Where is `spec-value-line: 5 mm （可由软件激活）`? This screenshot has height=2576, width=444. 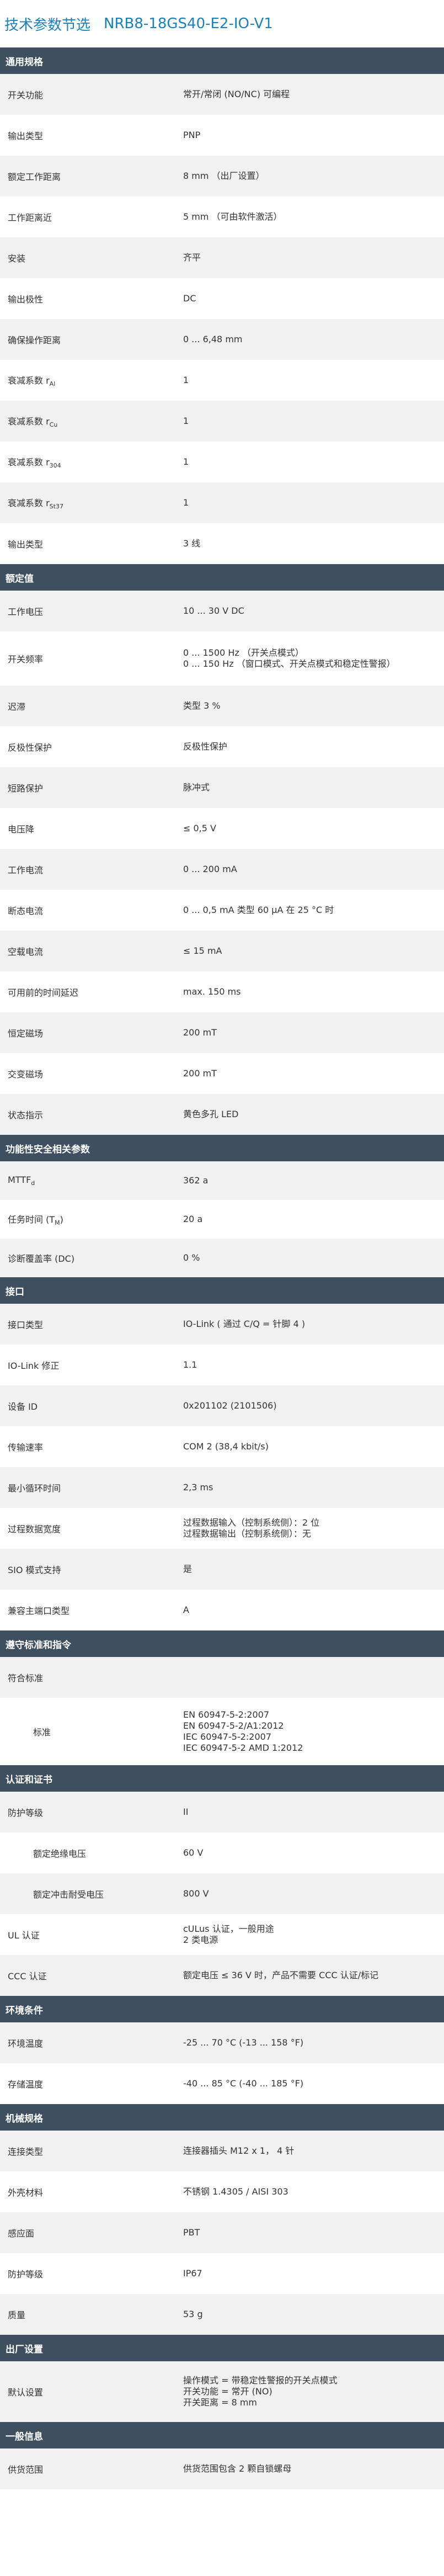
spec-value-line: 5 mm （可由软件激活） is located at coordinates (233, 216).